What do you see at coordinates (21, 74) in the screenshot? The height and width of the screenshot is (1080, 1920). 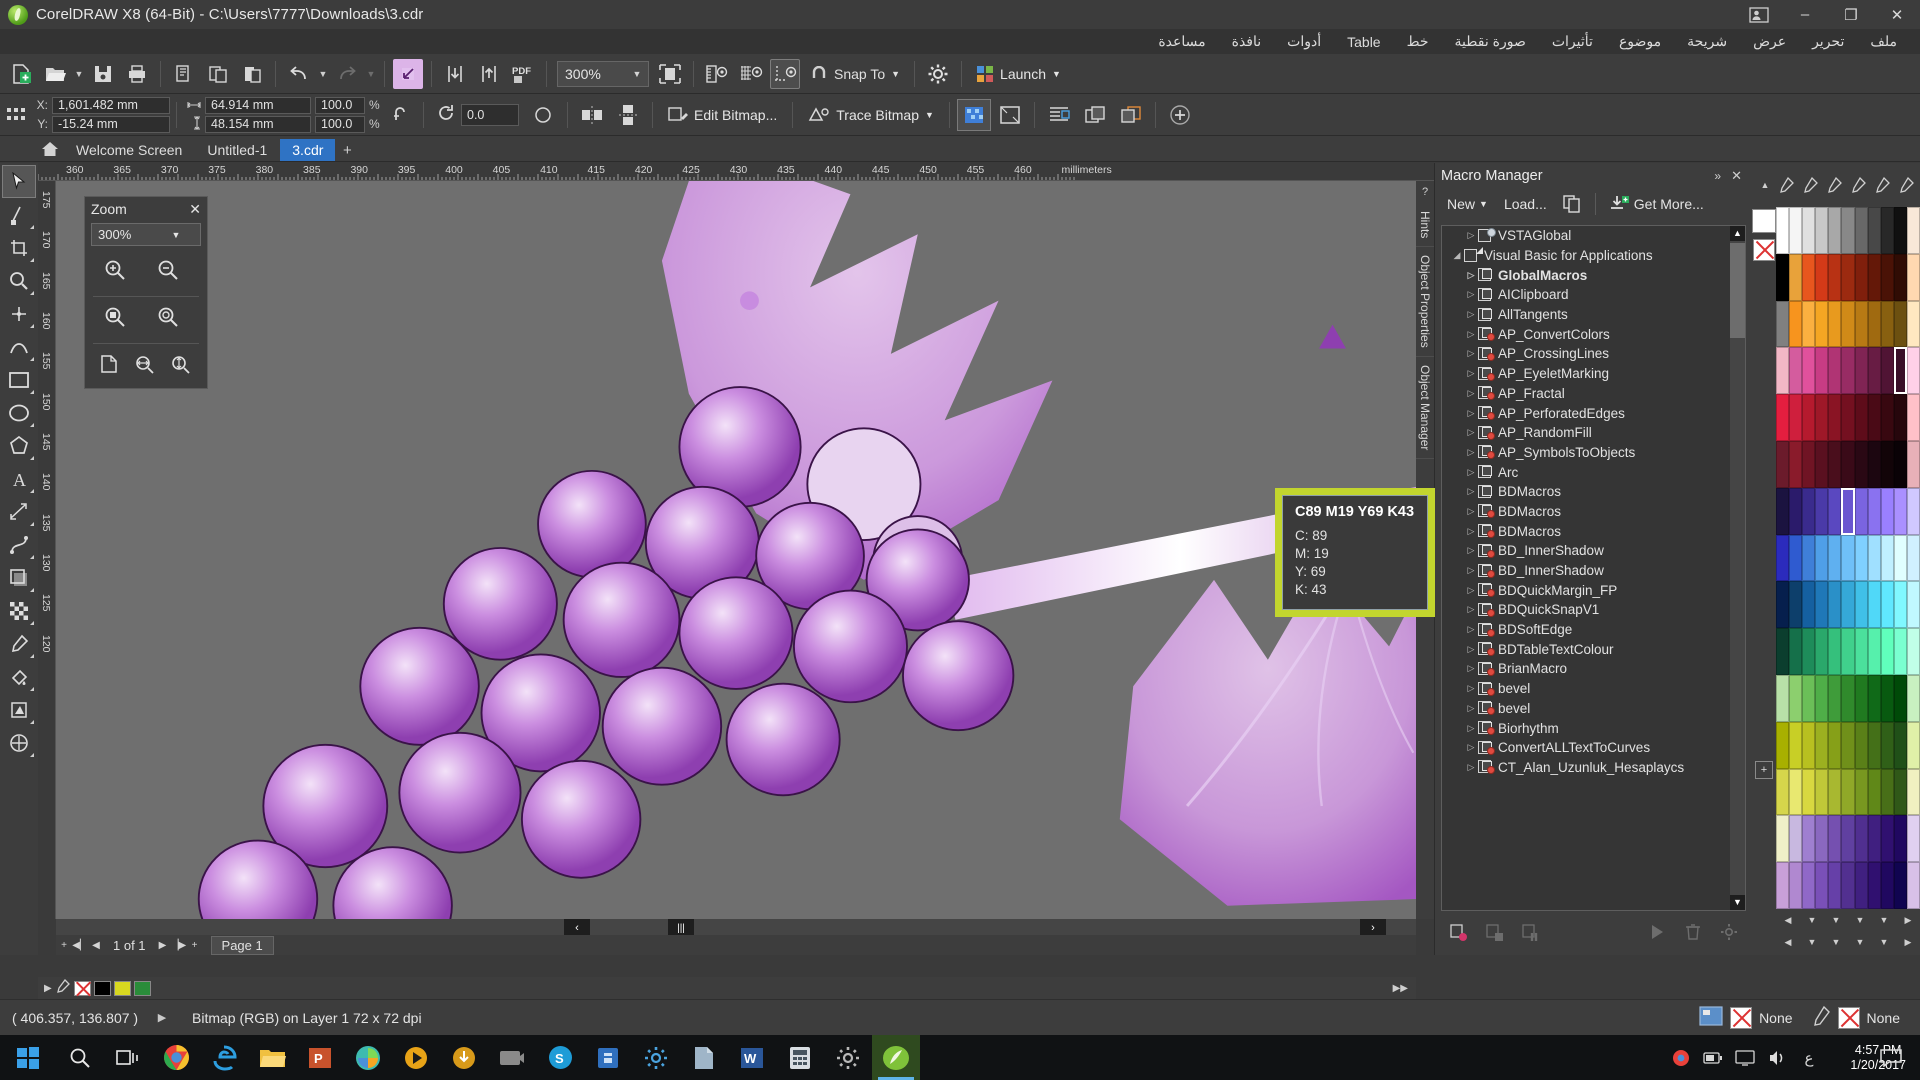 I see `new-document-icon` at bounding box center [21, 74].